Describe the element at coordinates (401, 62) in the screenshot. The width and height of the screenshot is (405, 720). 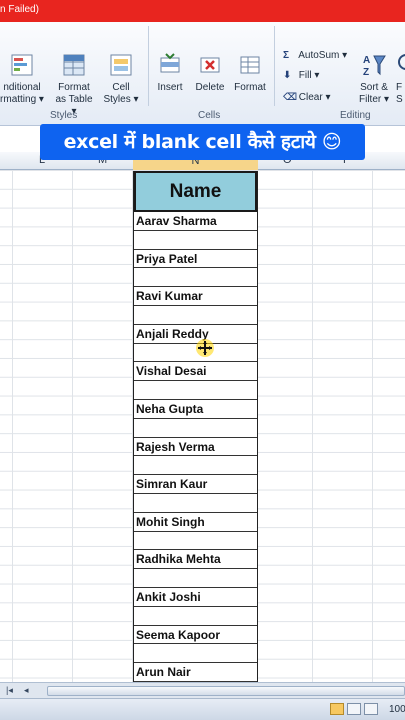
I see `find-icon` at that location.